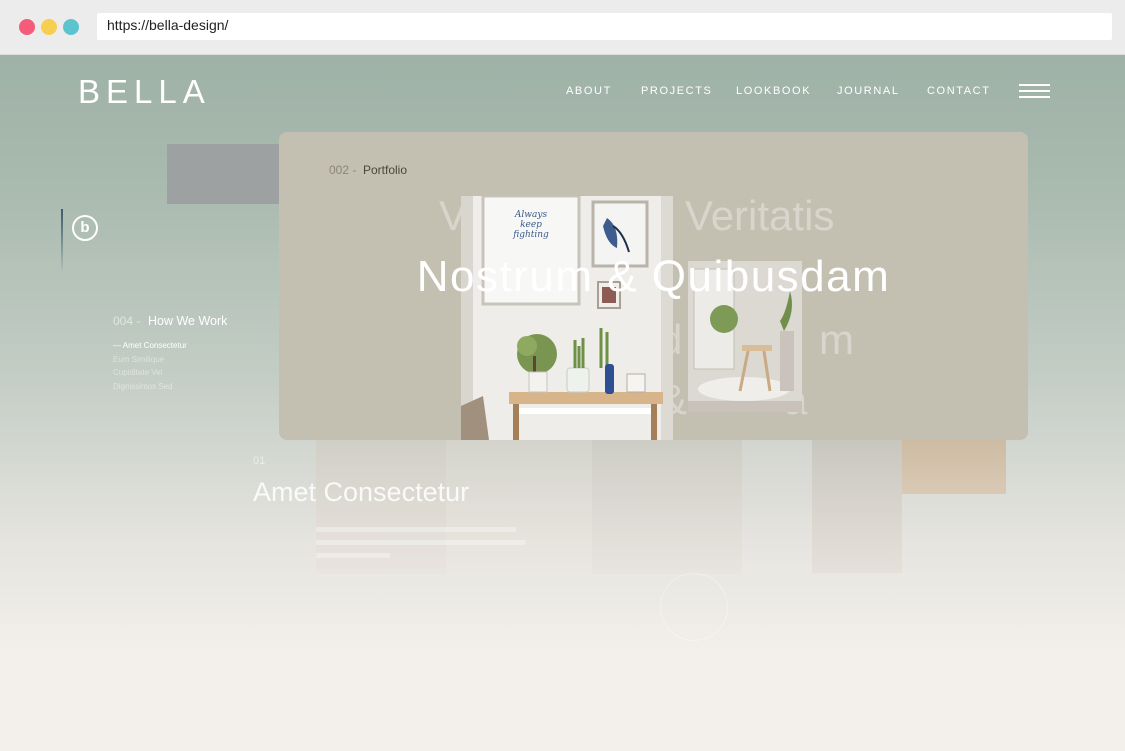  What do you see at coordinates (343, 170) in the screenshot?
I see `portfolio-number: 002 -` at bounding box center [343, 170].